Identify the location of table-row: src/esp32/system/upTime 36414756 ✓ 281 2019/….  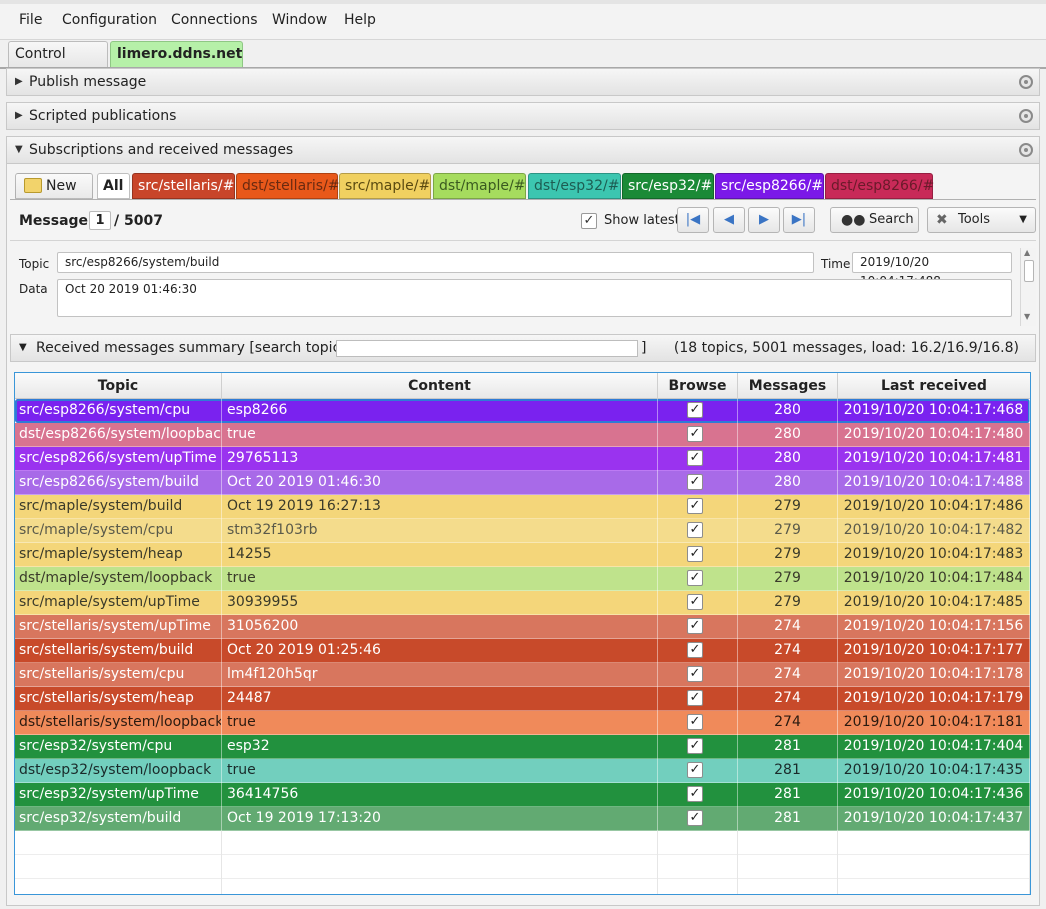
(522, 795).